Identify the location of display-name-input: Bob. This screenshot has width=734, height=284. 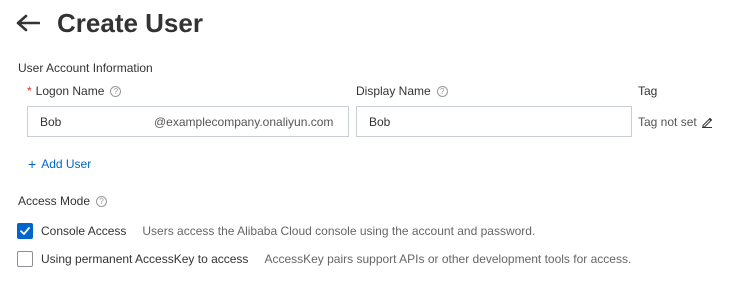
(494, 121).